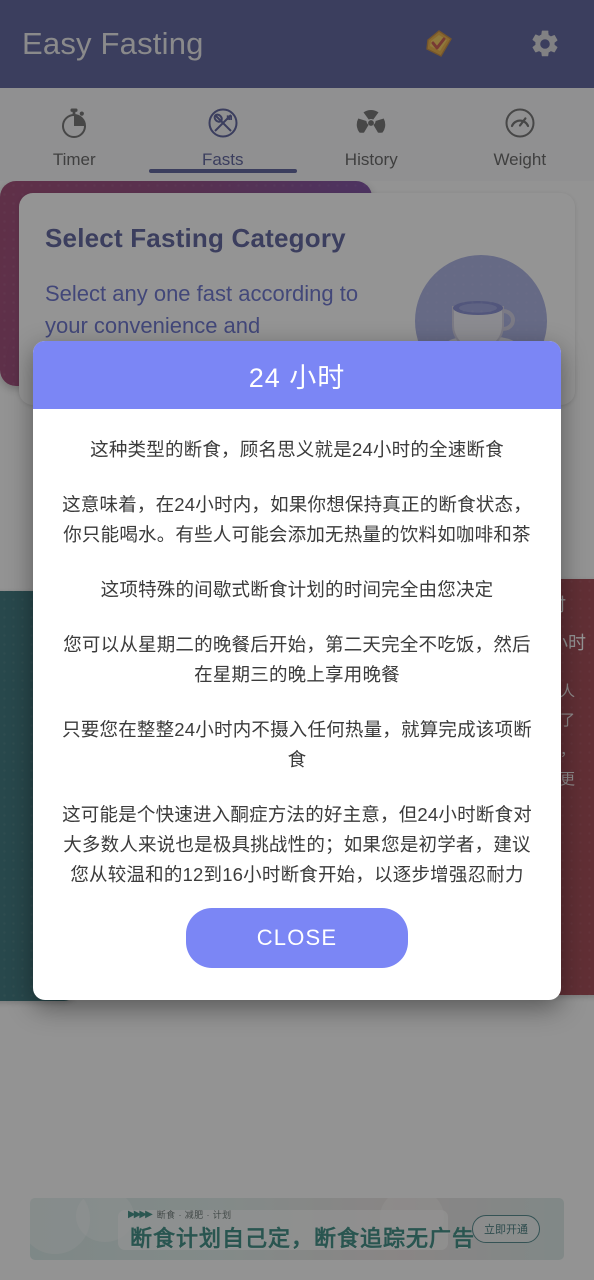 This screenshot has width=594, height=1280. What do you see at coordinates (297, 449) in the screenshot?
I see `dialog-paragraph: 这种类型的断食，顾名思义就是24小时的全速断食` at bounding box center [297, 449].